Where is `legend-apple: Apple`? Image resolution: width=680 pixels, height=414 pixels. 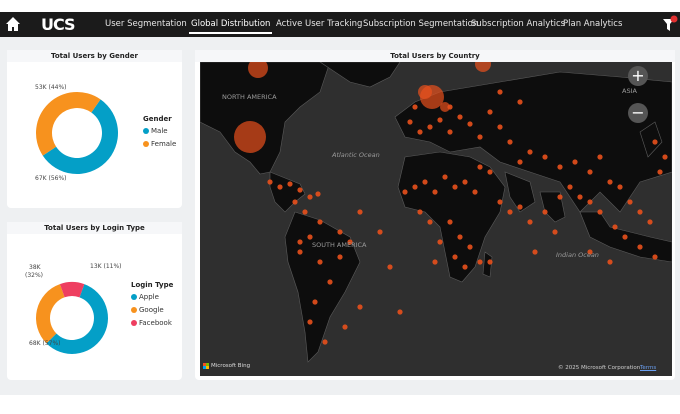 legend-apple: Apple is located at coordinates (145, 297).